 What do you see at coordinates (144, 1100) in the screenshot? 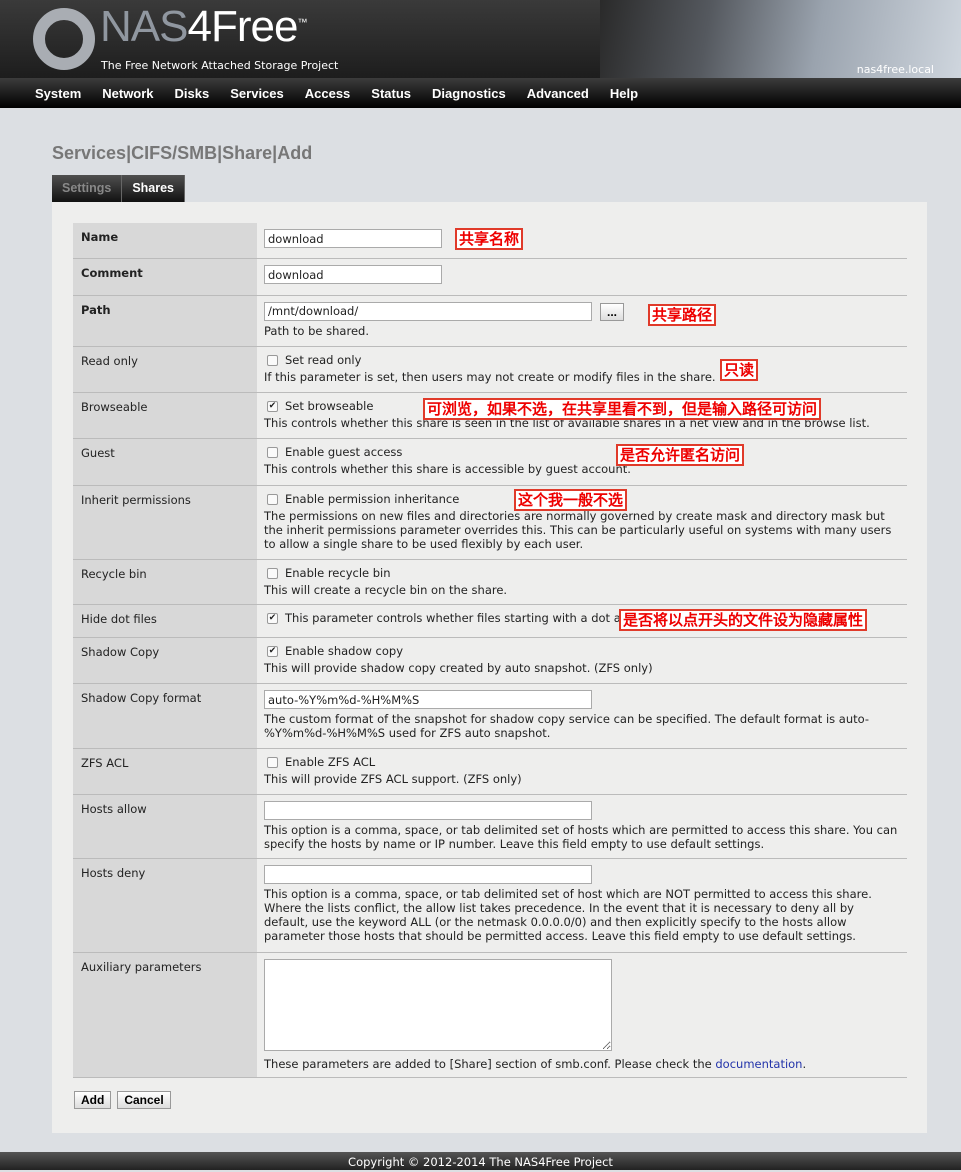
I see `cancel-button: Cancel` at bounding box center [144, 1100].